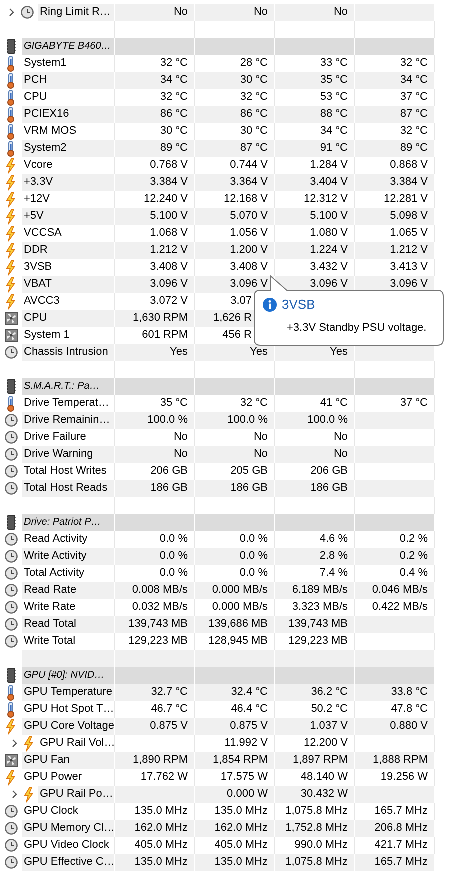  Describe the element at coordinates (315, 182) in the screenshot. I see `table-cell: 3.404 V` at that location.